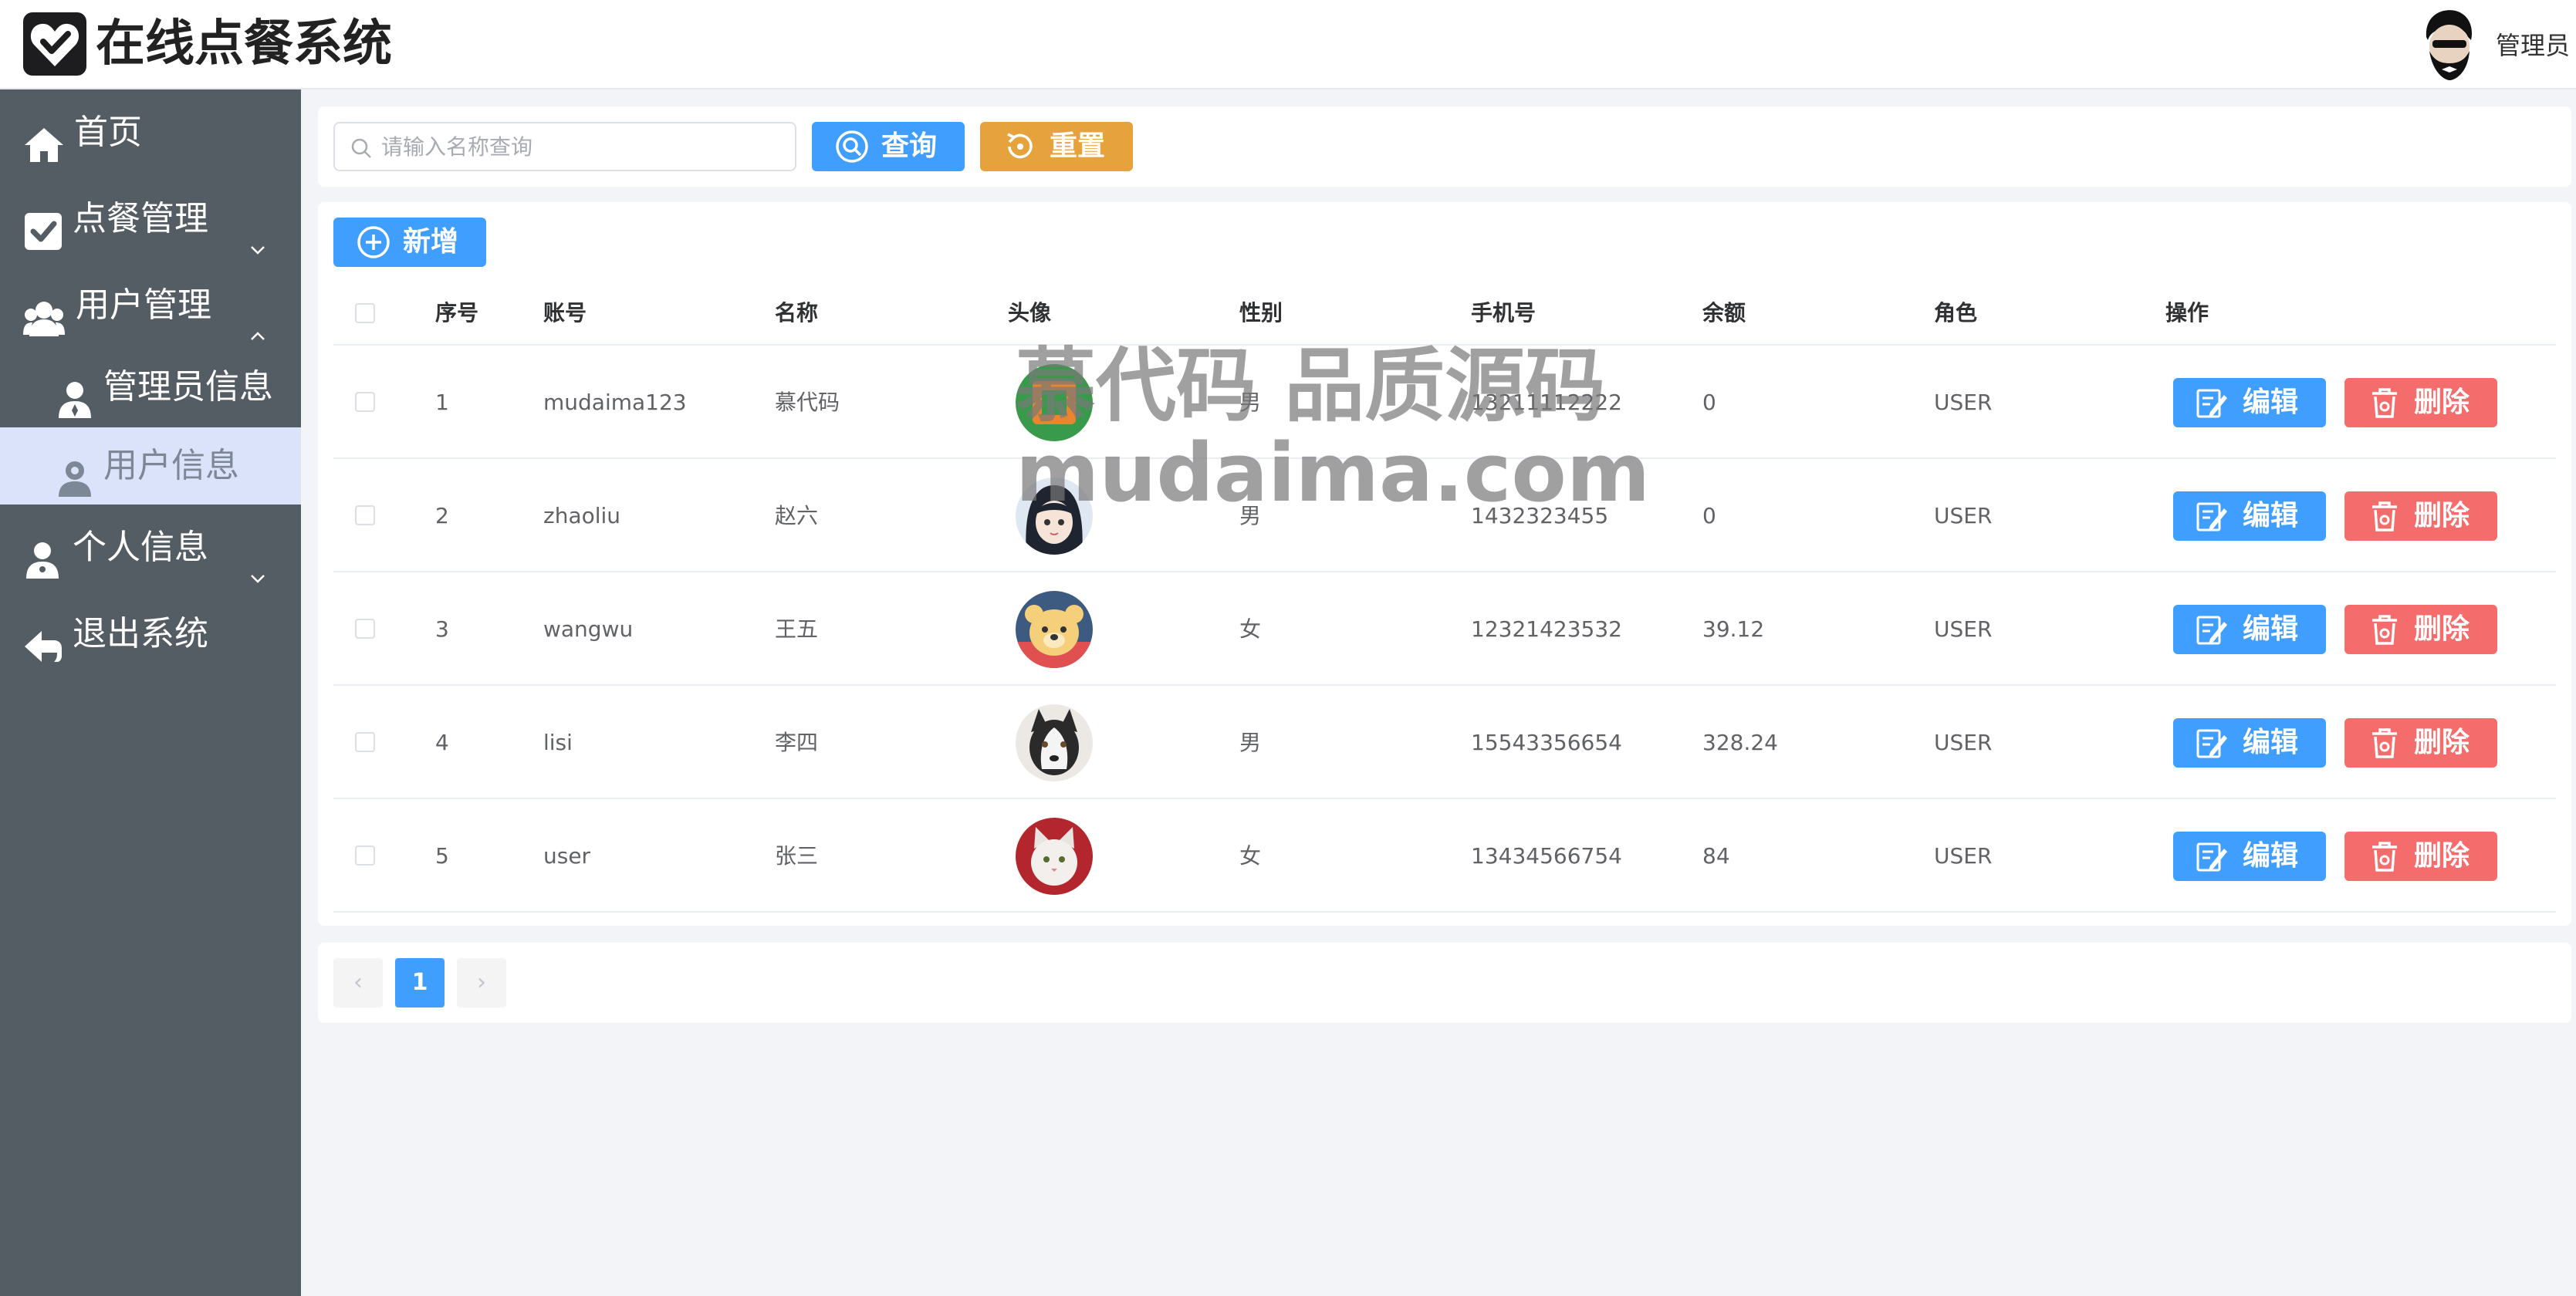 Image resolution: width=2576 pixels, height=1296 pixels. Describe the element at coordinates (420, 982) in the screenshot. I see `page-number-button: 1` at that location.